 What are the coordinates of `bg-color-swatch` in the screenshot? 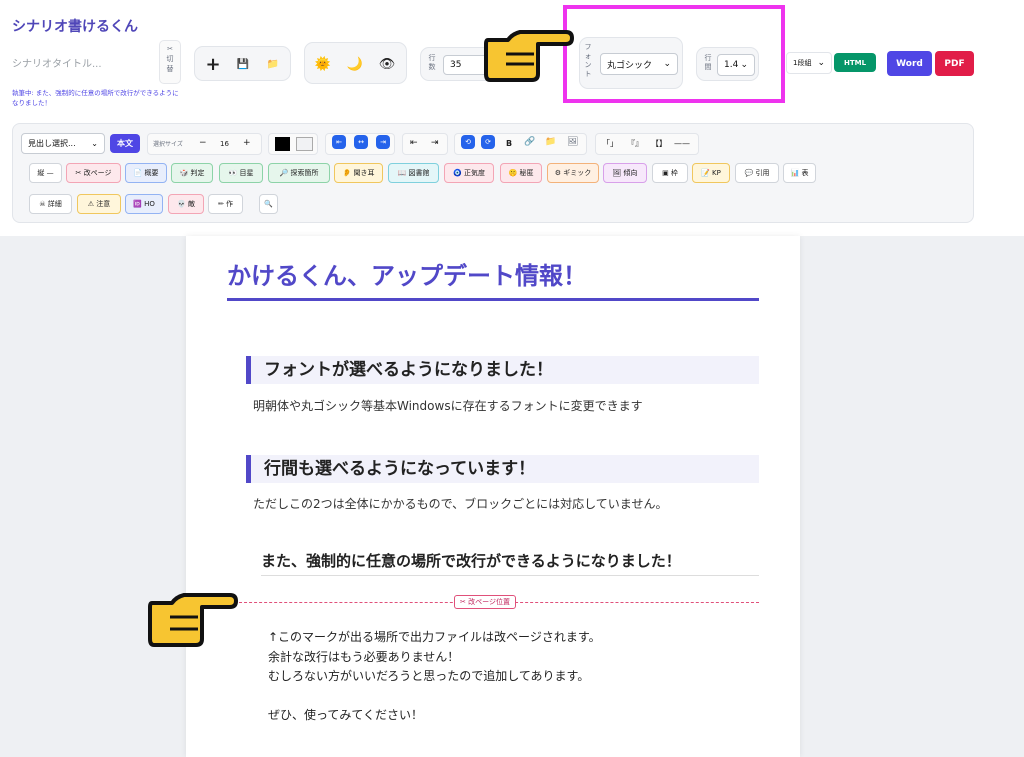 It's located at (304, 144).